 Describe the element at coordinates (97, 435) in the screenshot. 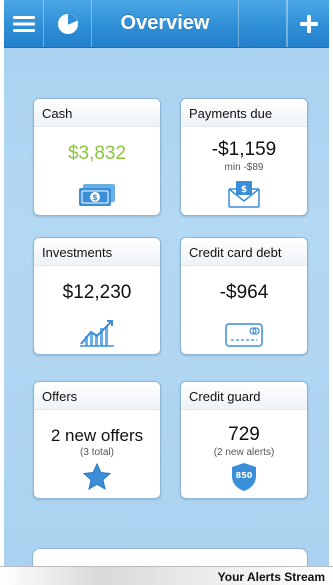

I see `offers-value: 2 new offers` at that location.